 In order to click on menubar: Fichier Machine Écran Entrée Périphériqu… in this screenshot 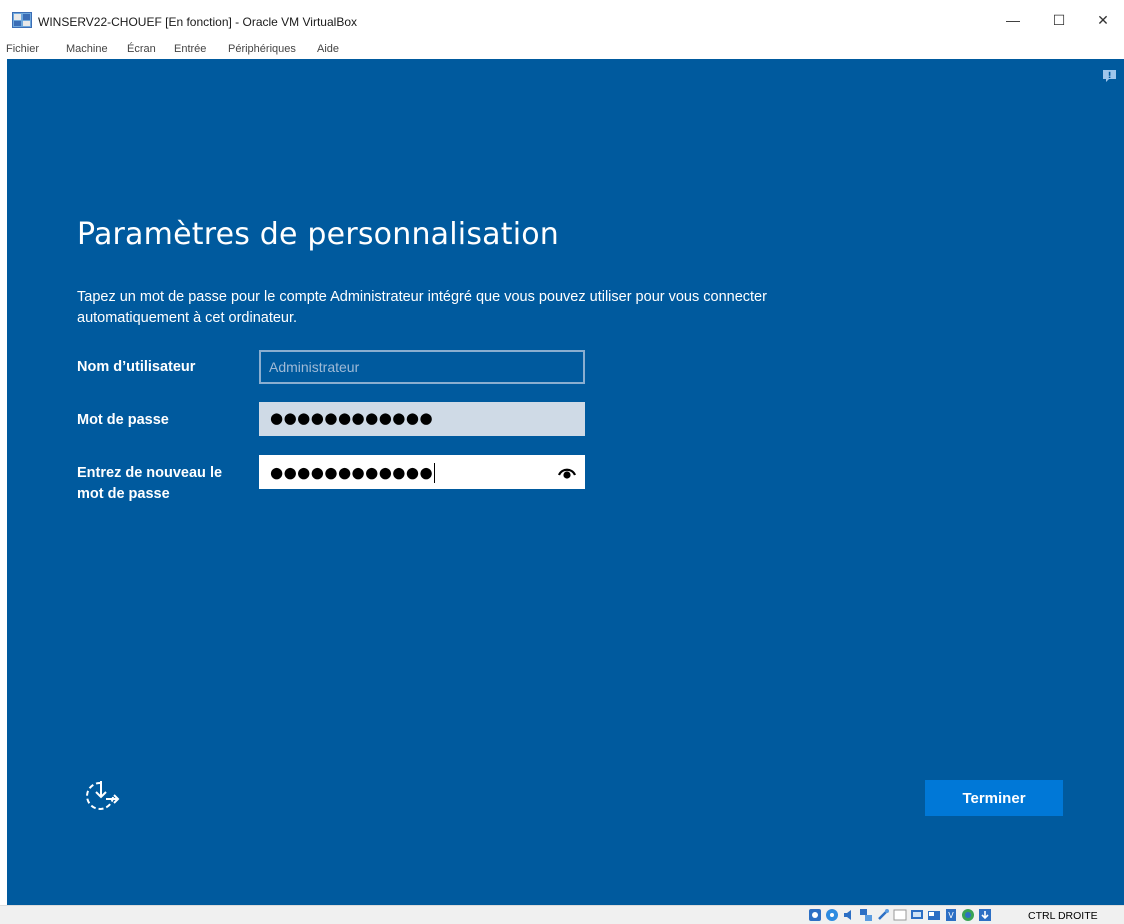, I will do `click(562, 49)`.